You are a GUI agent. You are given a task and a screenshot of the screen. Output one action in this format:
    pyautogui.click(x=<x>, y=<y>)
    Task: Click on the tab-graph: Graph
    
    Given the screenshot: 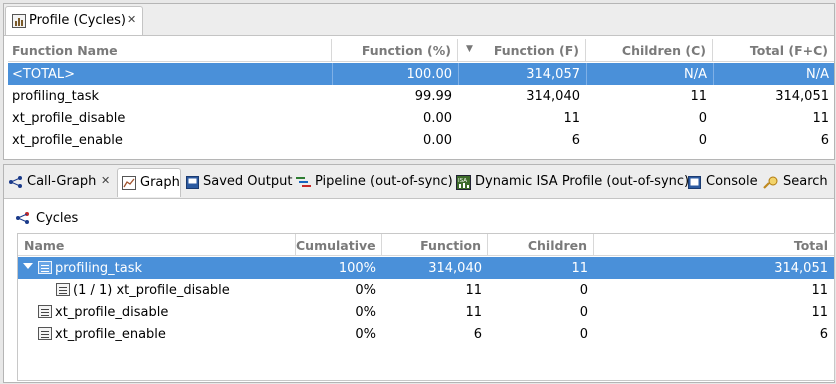 What is the action you would take?
    pyautogui.click(x=149, y=182)
    